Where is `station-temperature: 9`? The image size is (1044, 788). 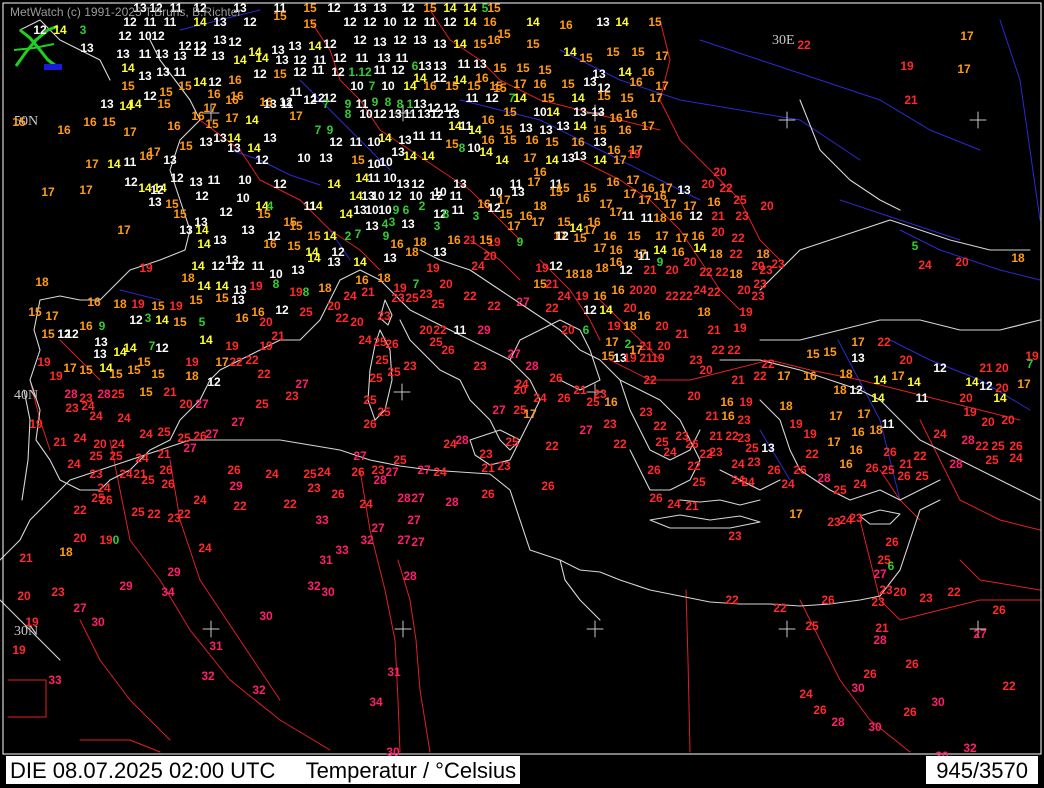
station-temperature: 9 is located at coordinates (386, 236).